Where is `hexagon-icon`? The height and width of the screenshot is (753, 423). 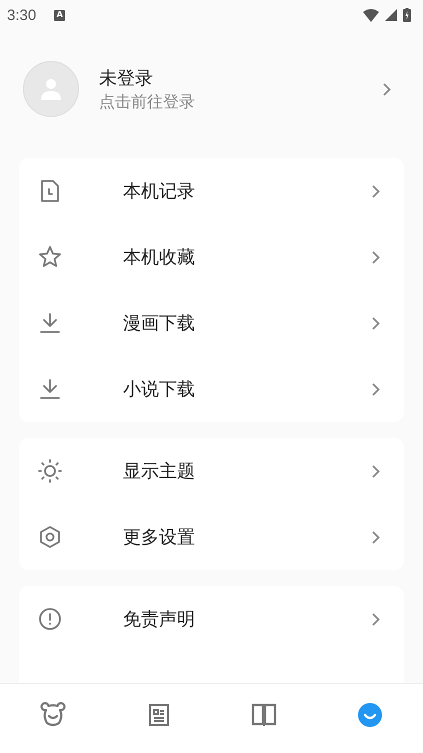 hexagon-icon is located at coordinates (50, 537).